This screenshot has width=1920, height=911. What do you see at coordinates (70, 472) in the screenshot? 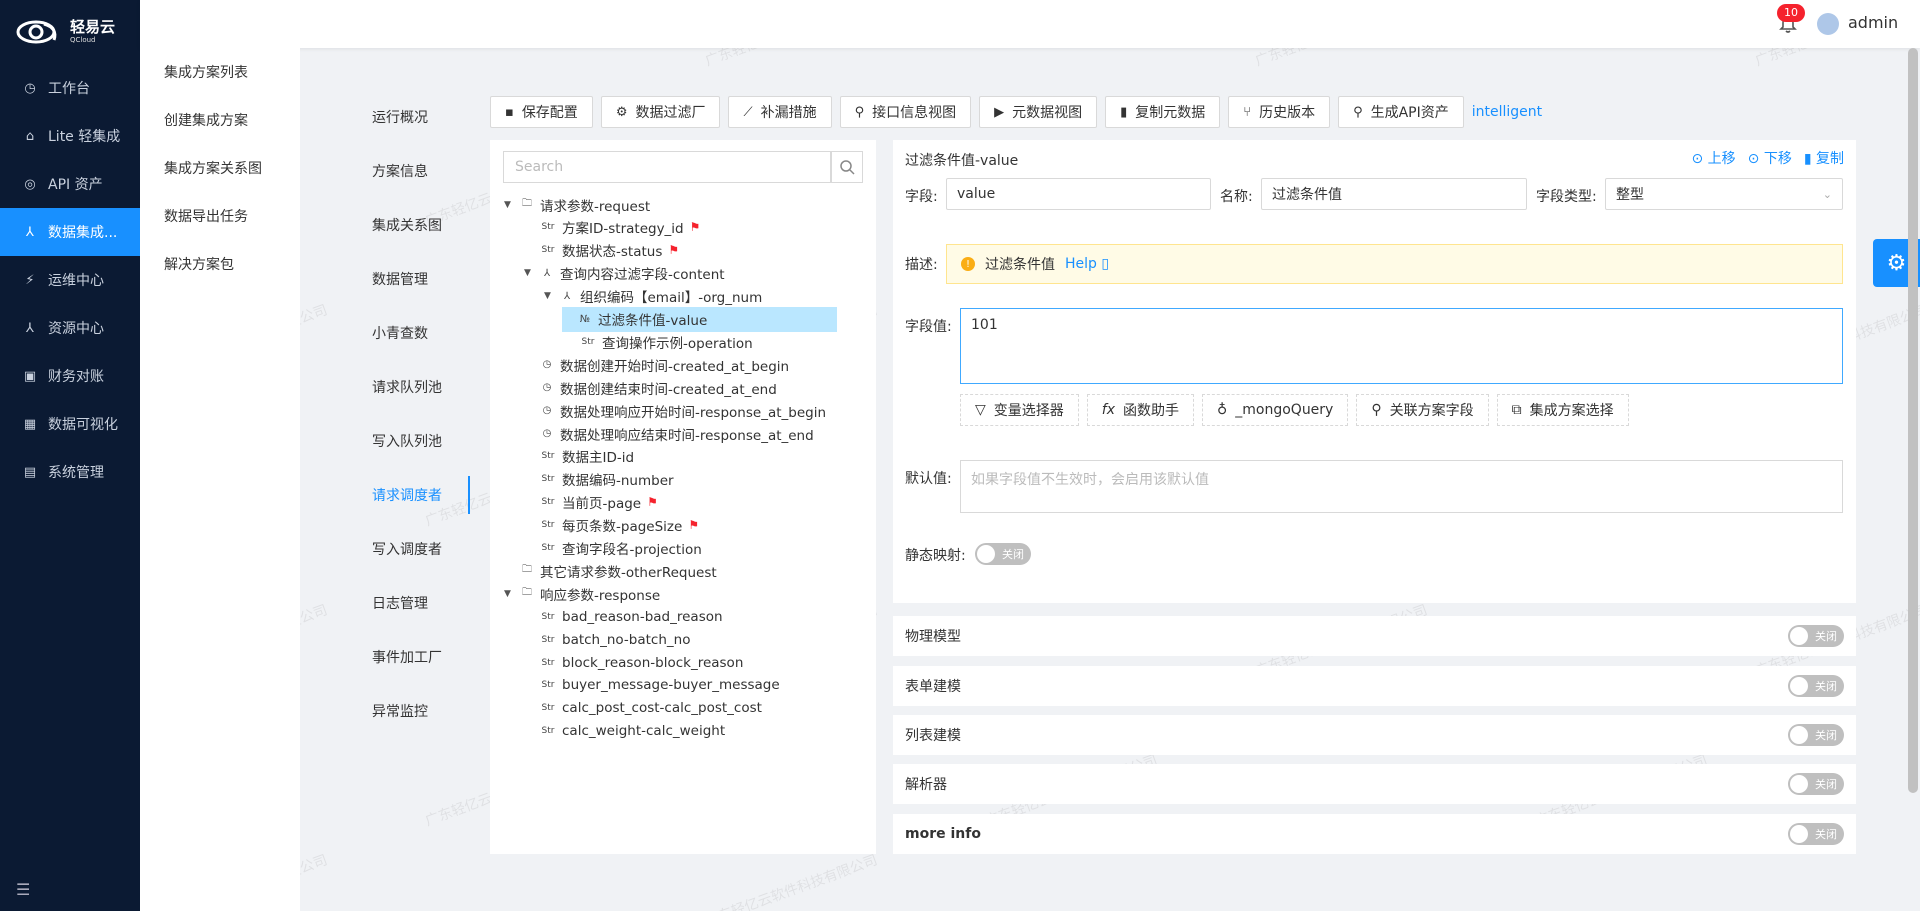
I see `sidenav-item: ▤ 系统管理` at bounding box center [70, 472].